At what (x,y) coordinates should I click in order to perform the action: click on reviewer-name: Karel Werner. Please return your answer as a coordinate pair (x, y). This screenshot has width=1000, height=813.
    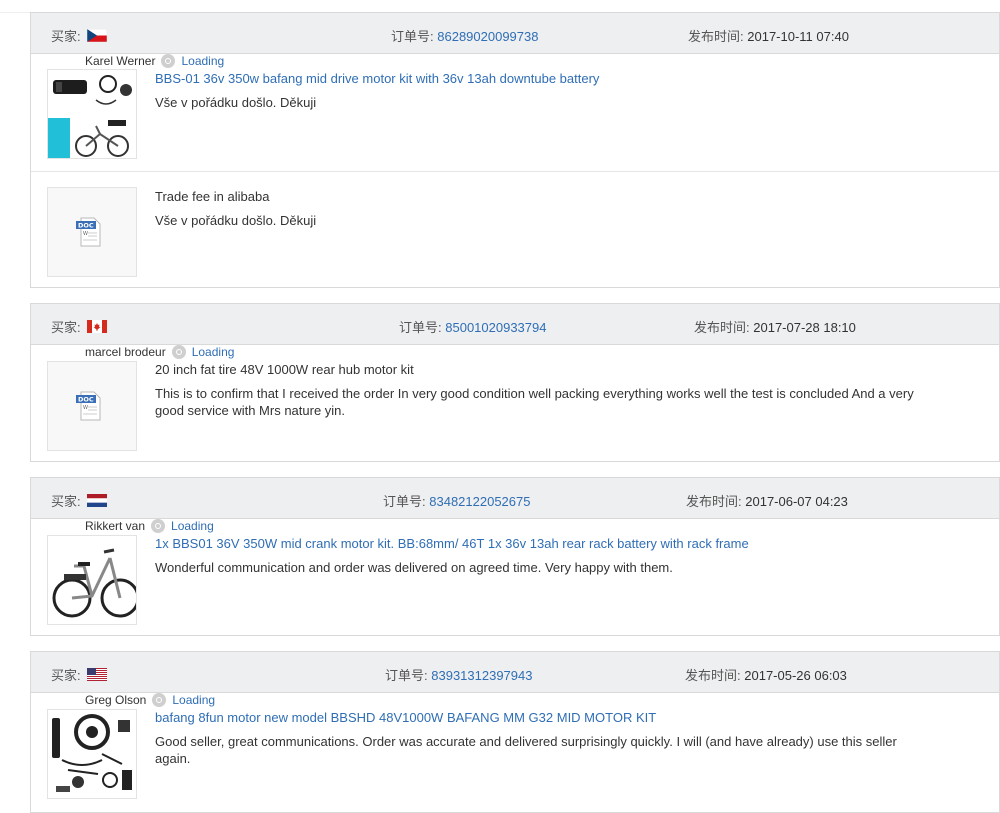
    Looking at the image, I should click on (120, 61).